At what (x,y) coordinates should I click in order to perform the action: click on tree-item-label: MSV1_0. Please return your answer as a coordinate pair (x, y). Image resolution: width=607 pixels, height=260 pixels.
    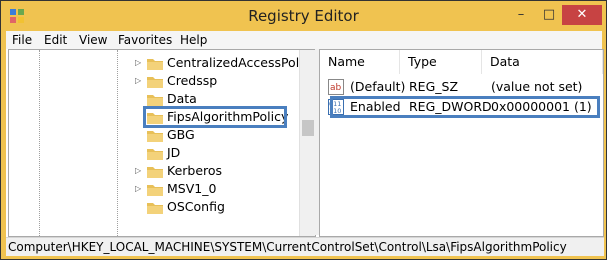
    Looking at the image, I should click on (192, 188).